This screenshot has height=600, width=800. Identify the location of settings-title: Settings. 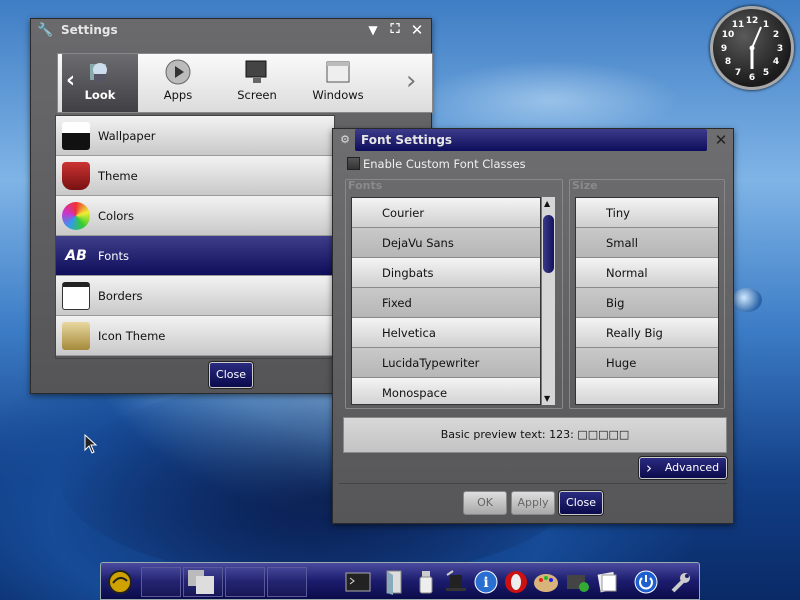
(89, 30).